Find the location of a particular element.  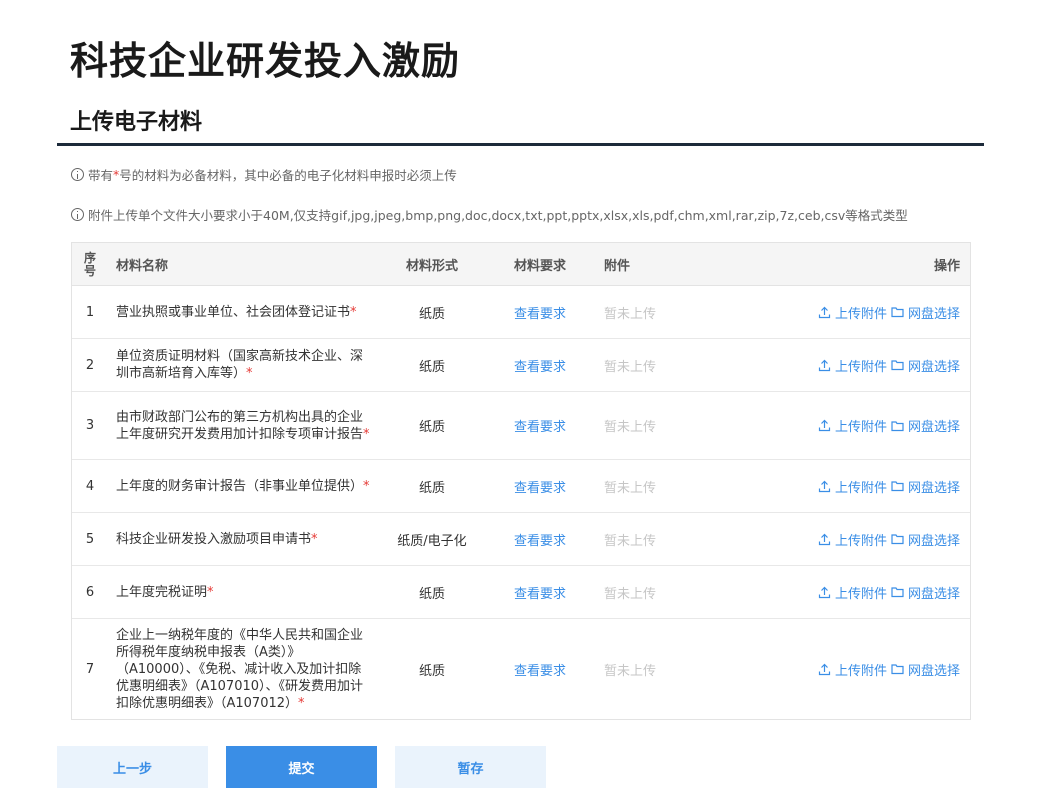

submit-button: 提交 is located at coordinates (301, 767).